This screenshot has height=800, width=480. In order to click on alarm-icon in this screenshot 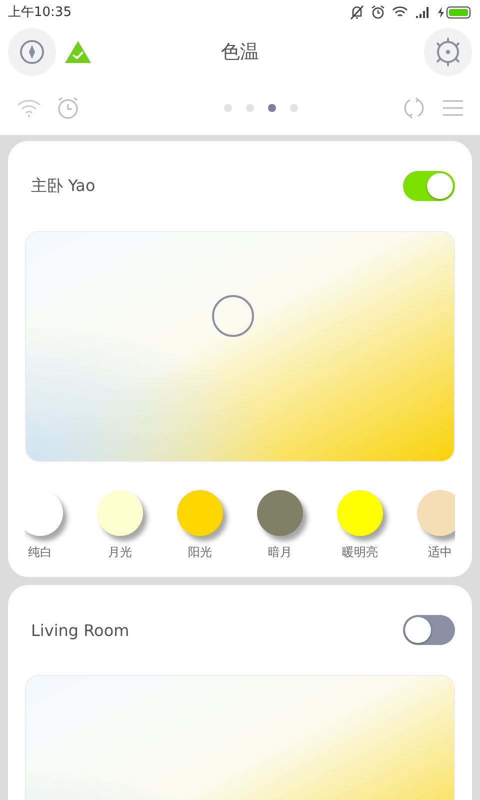, I will do `click(378, 12)`.